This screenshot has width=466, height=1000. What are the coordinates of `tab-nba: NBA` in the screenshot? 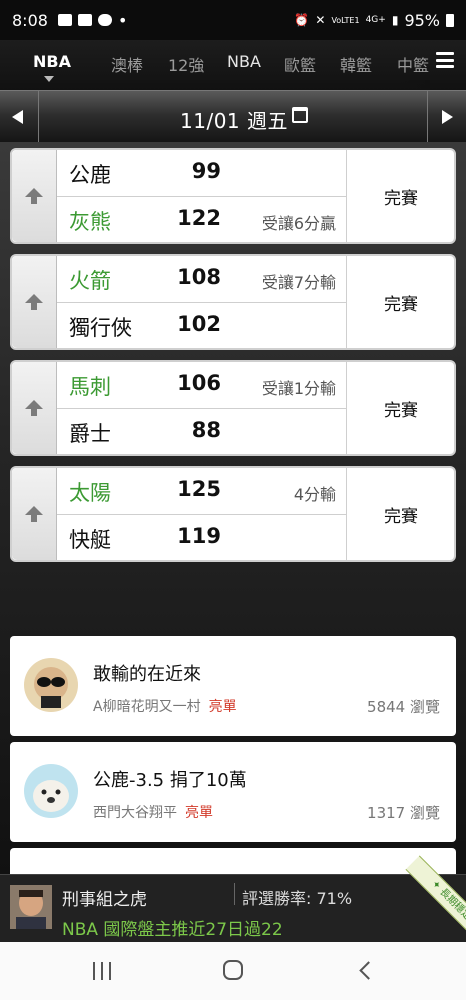 It's located at (244, 61).